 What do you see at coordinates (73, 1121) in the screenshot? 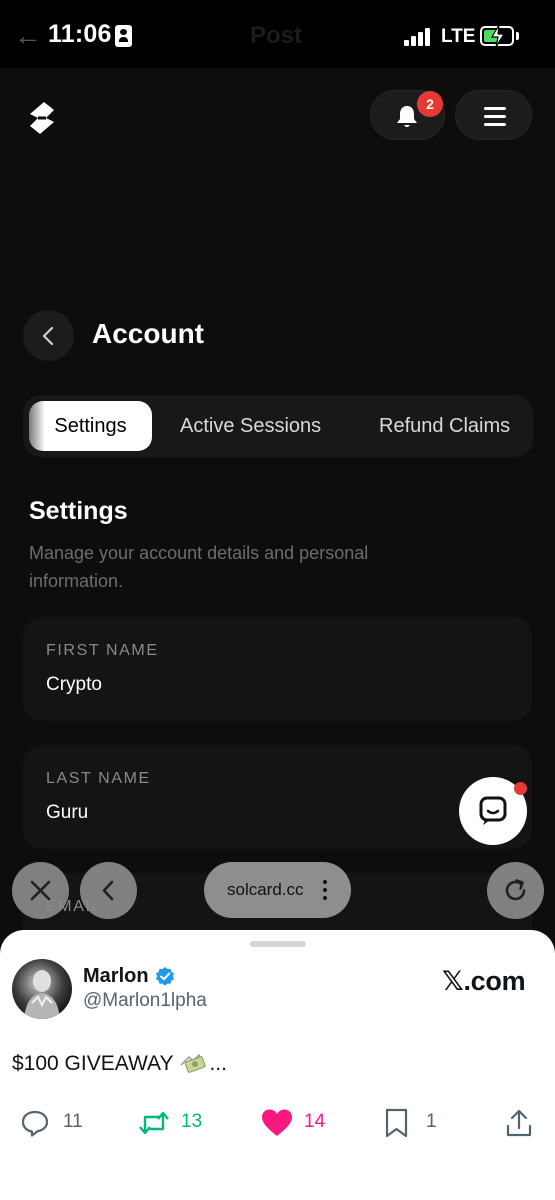
I see `reply-count: 11` at bounding box center [73, 1121].